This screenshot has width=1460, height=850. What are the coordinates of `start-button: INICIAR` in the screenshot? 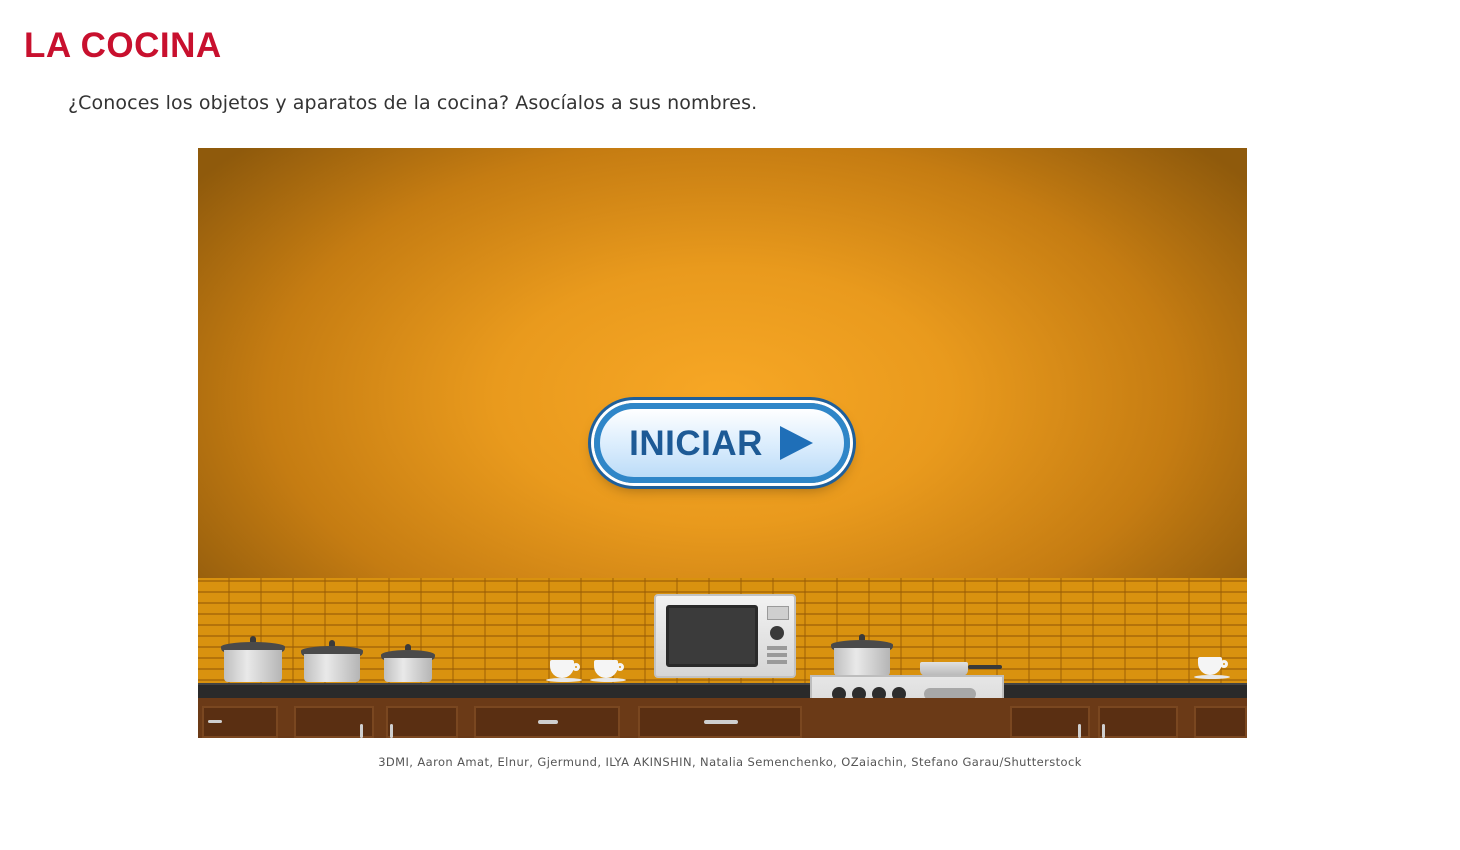 It's located at (722, 443).